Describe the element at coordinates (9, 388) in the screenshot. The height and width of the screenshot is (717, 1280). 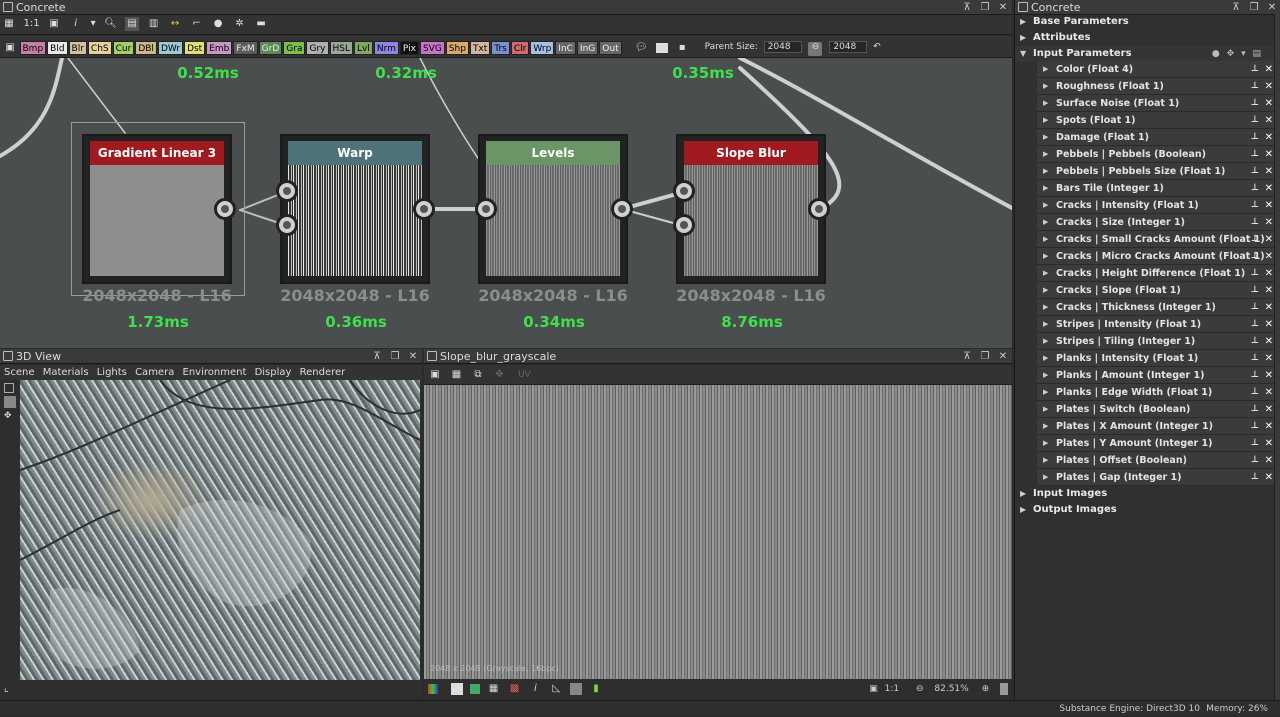
I see `camera-tool-icon` at that location.